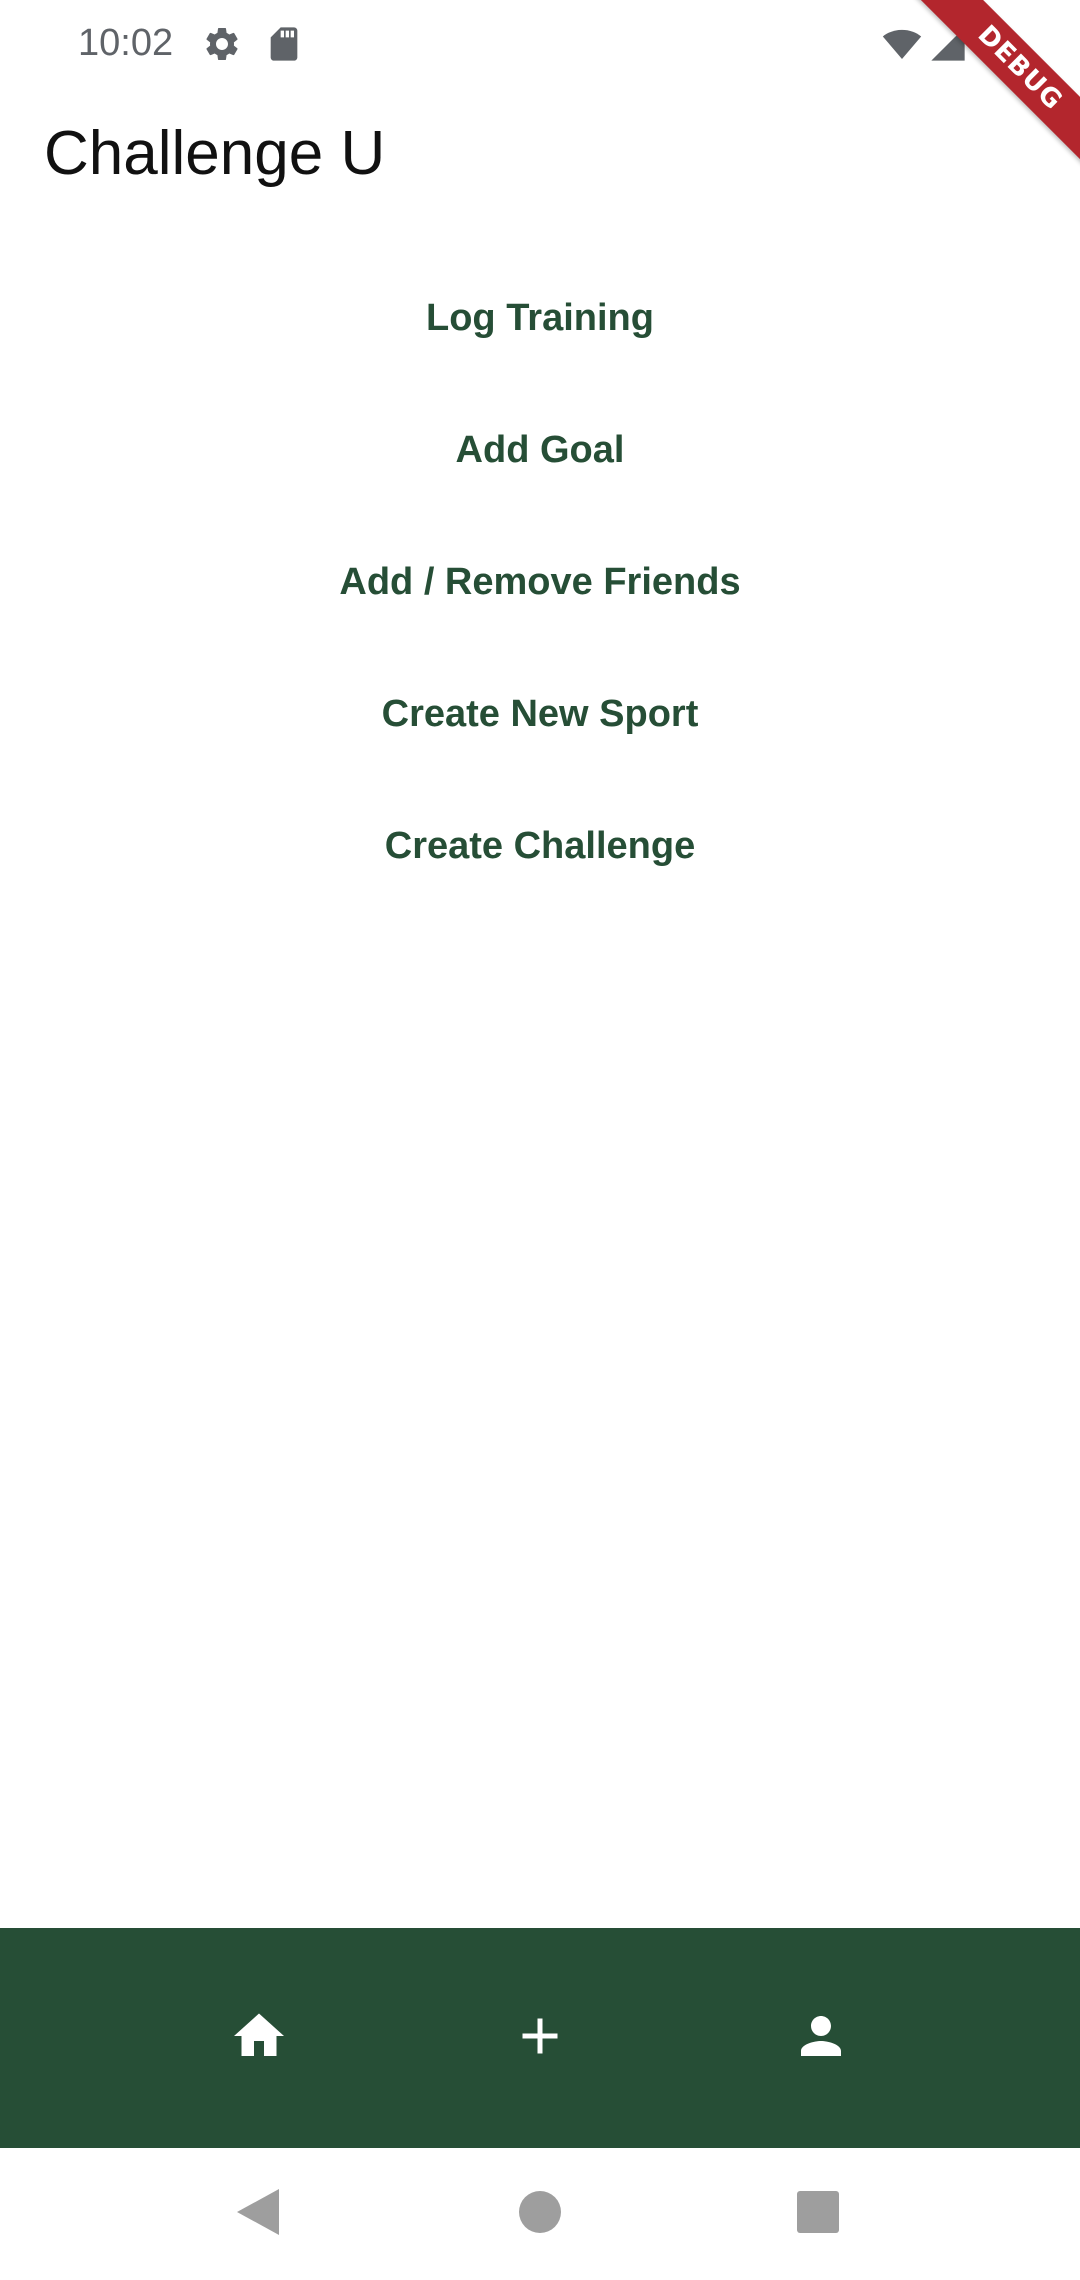 This screenshot has height=2280, width=1080. I want to click on system-back-button, so click(258, 2214).